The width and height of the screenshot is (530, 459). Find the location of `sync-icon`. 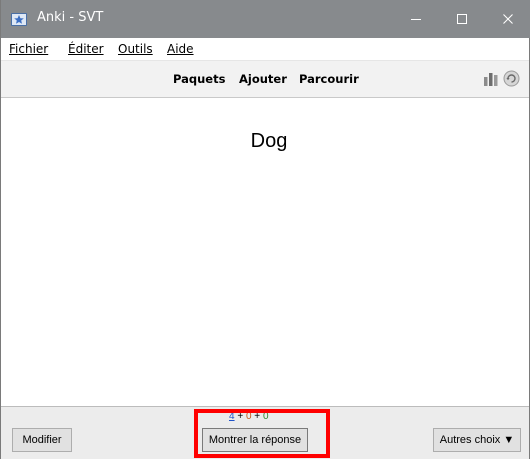

sync-icon is located at coordinates (511, 78).